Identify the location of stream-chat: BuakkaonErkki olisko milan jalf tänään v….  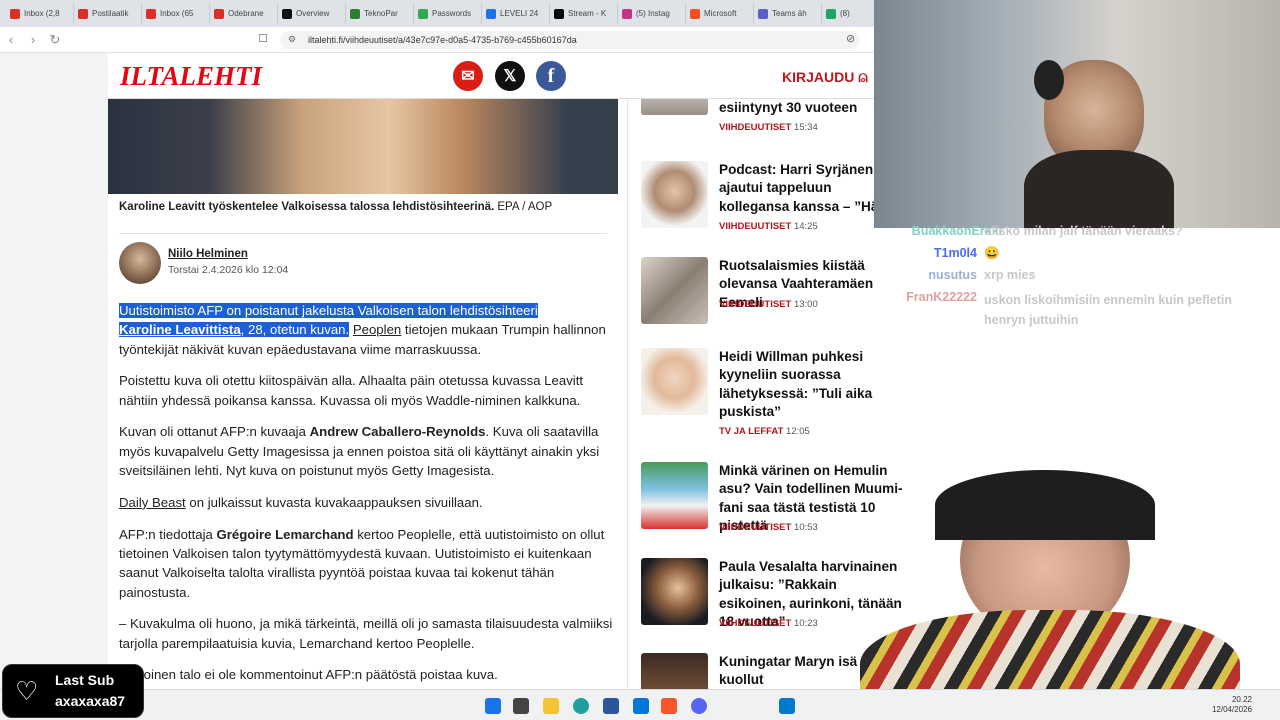
(1077, 276).